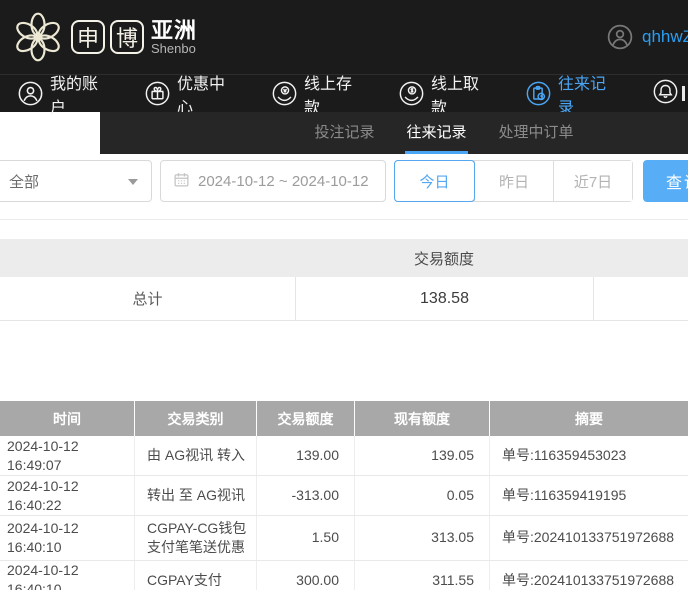  I want to click on cell-type: CGPAY支付, so click(196, 575).